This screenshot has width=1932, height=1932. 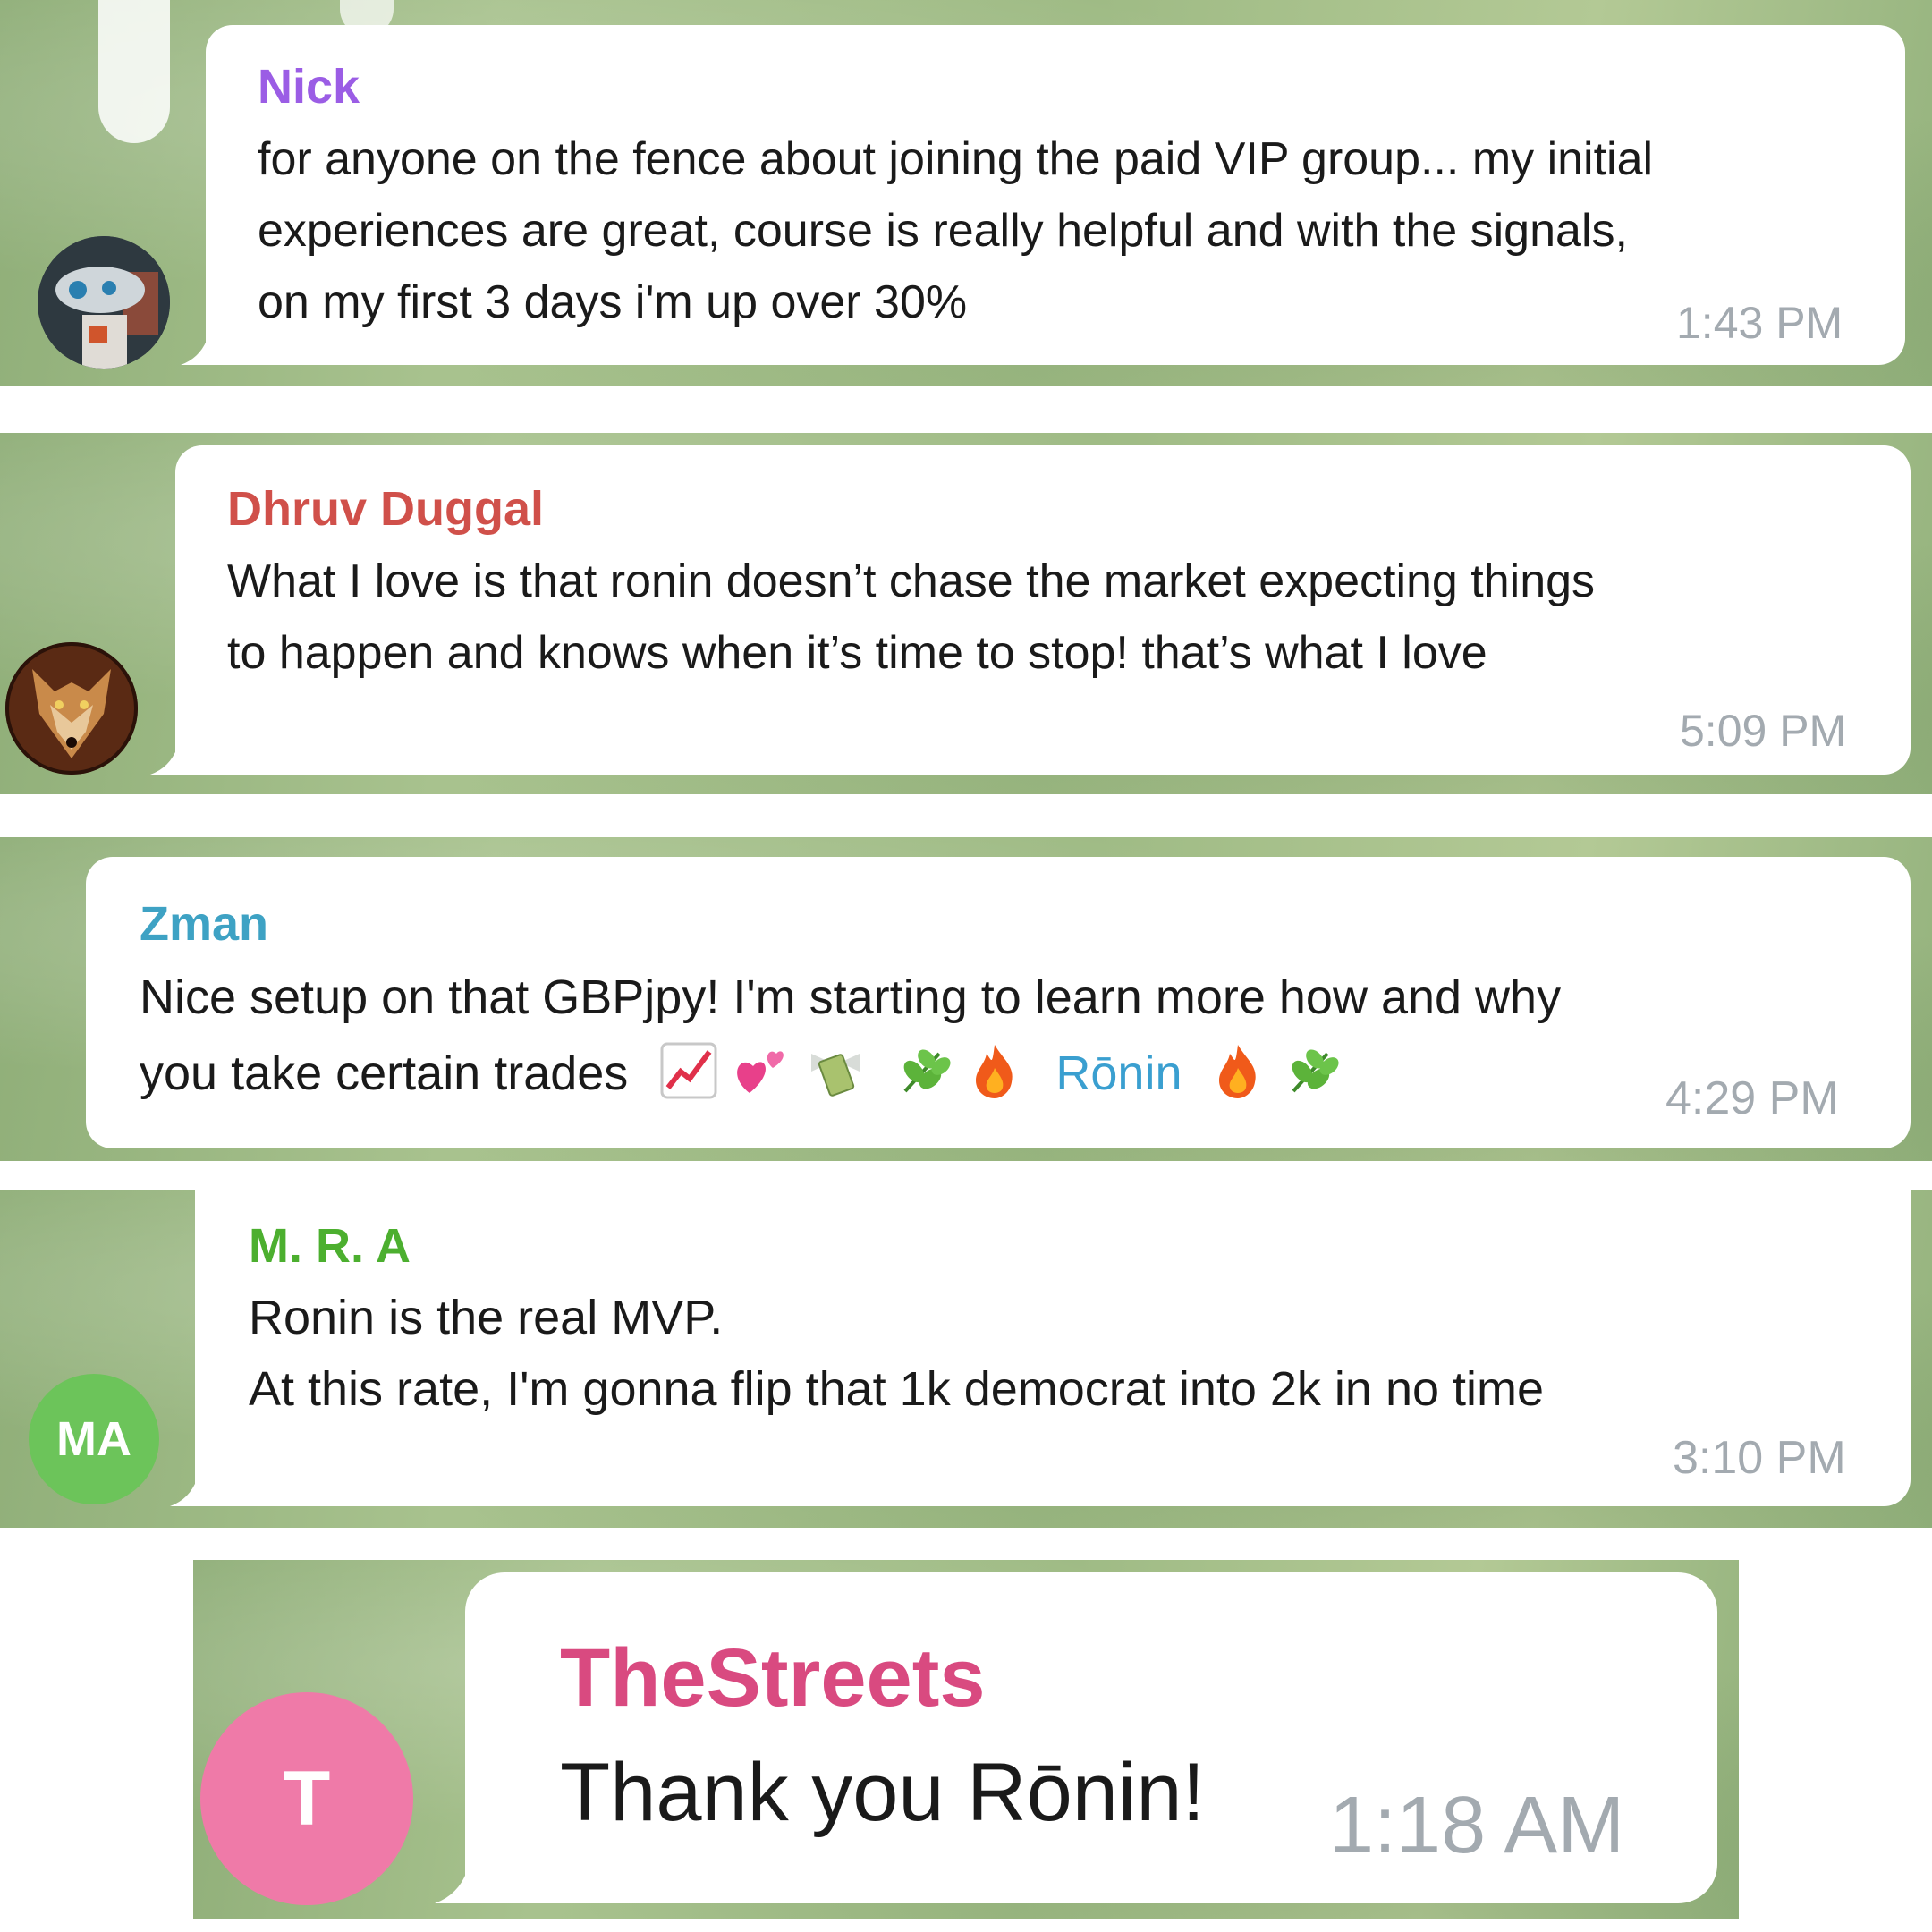 What do you see at coordinates (1053, 1348) in the screenshot?
I see `message-bubble` at bounding box center [1053, 1348].